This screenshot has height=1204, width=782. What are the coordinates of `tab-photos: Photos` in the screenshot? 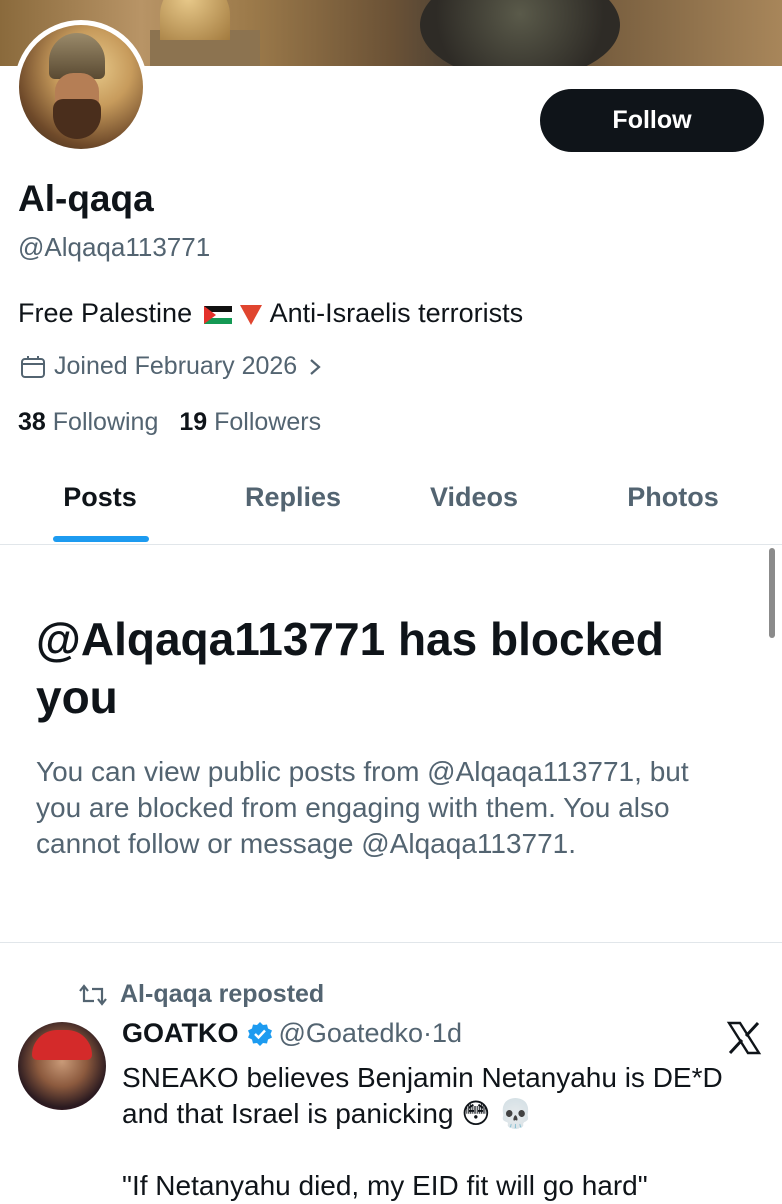 It's located at (673, 497).